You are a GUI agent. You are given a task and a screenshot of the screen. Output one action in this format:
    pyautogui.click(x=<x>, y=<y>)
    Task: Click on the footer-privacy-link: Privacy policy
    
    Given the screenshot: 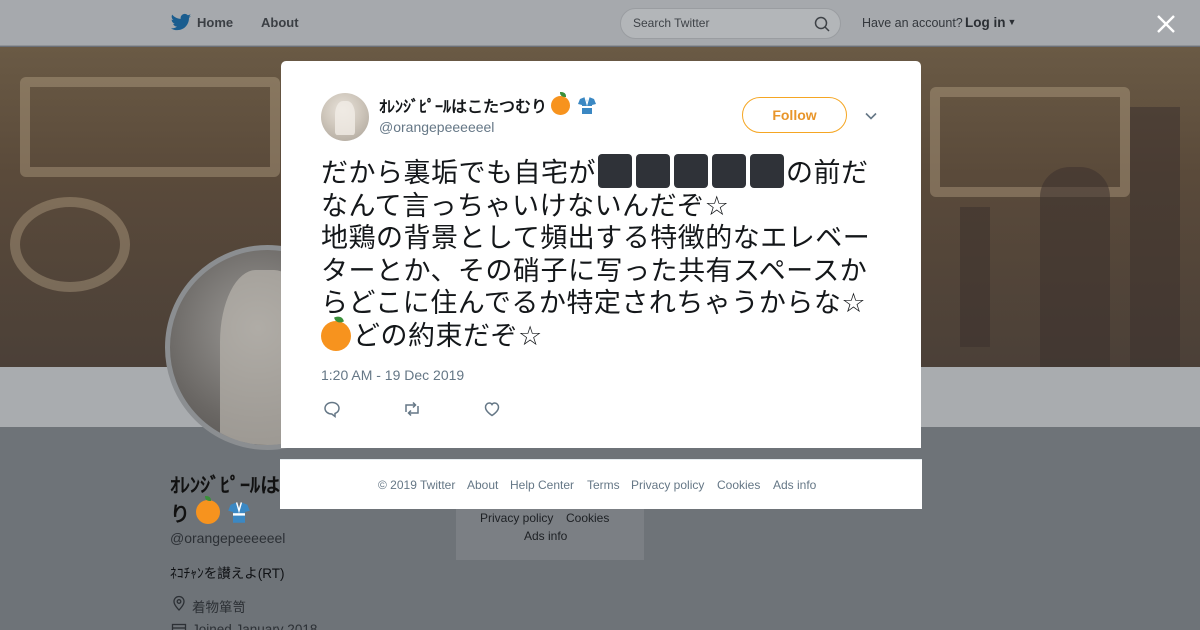 What is the action you would take?
    pyautogui.click(x=667, y=485)
    